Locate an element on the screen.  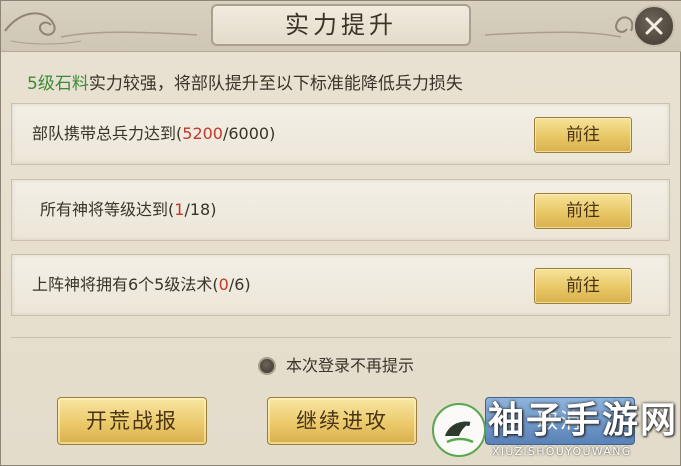
task-label: 所有神将等级达到(1/18) is located at coordinates (128, 209).